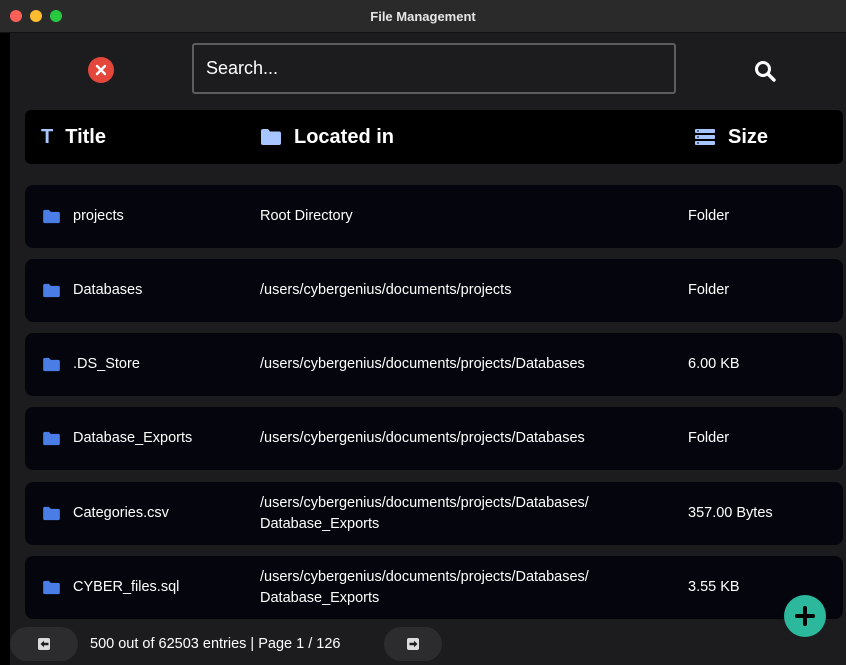 The height and width of the screenshot is (665, 846). What do you see at coordinates (714, 587) in the screenshot?
I see `row-size: 3.55 KB` at bounding box center [714, 587].